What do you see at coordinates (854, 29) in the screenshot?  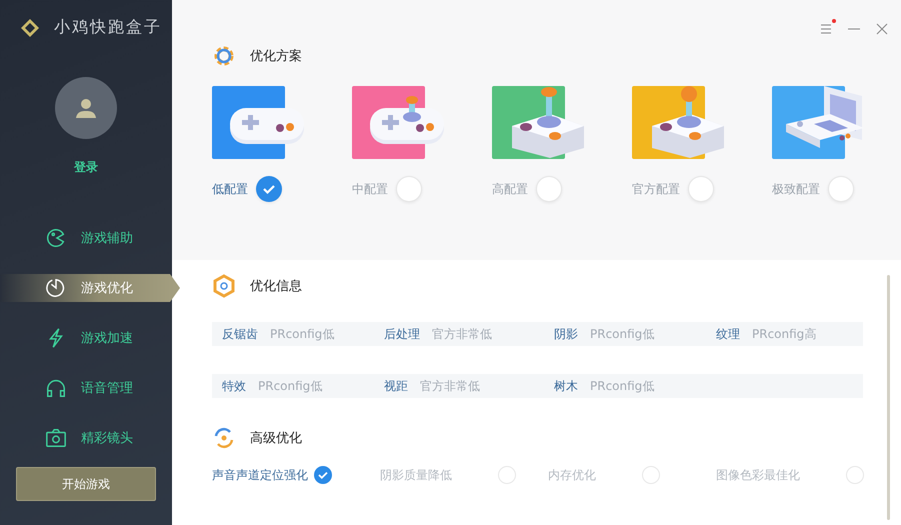 I see `minimize-icon` at bounding box center [854, 29].